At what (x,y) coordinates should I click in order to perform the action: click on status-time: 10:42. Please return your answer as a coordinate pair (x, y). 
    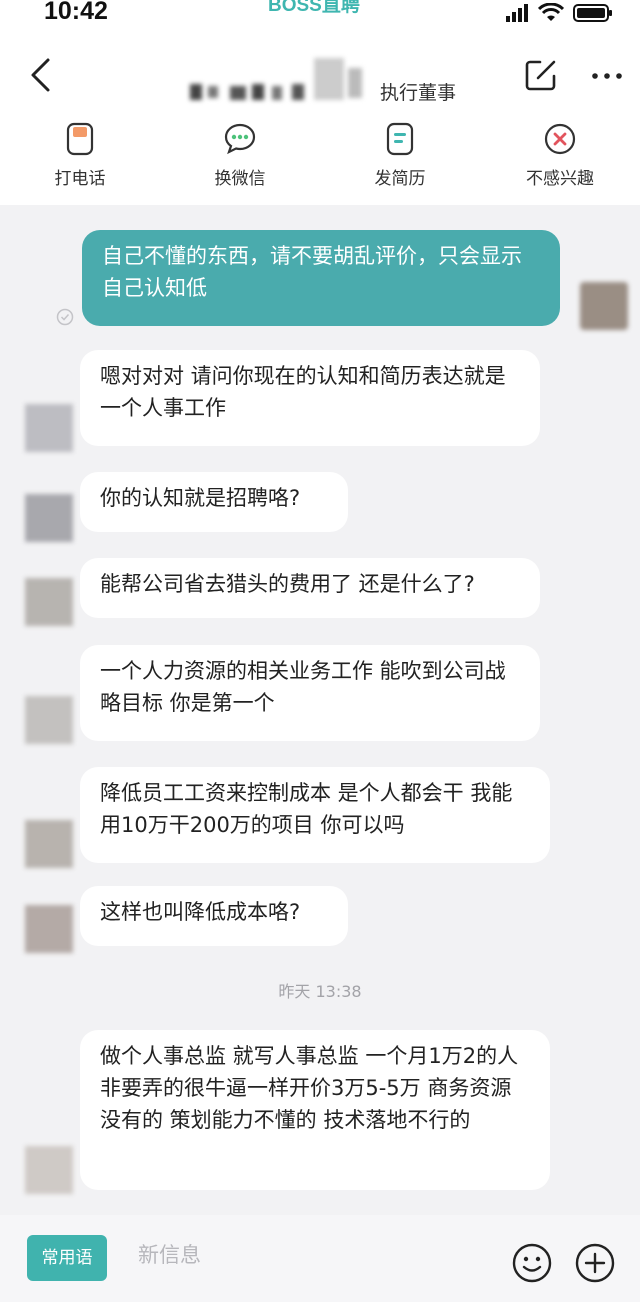
    Looking at the image, I should click on (76, 12).